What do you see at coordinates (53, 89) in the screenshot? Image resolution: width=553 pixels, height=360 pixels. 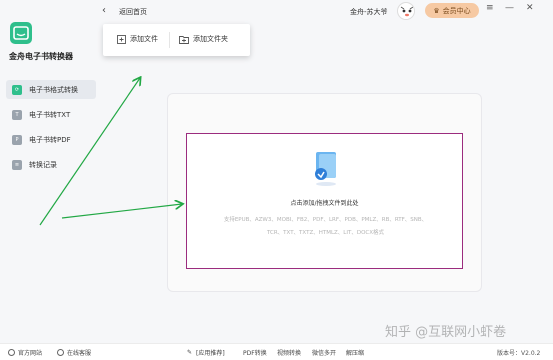 I see `sidebar-item-label: 电子书格式转换` at bounding box center [53, 89].